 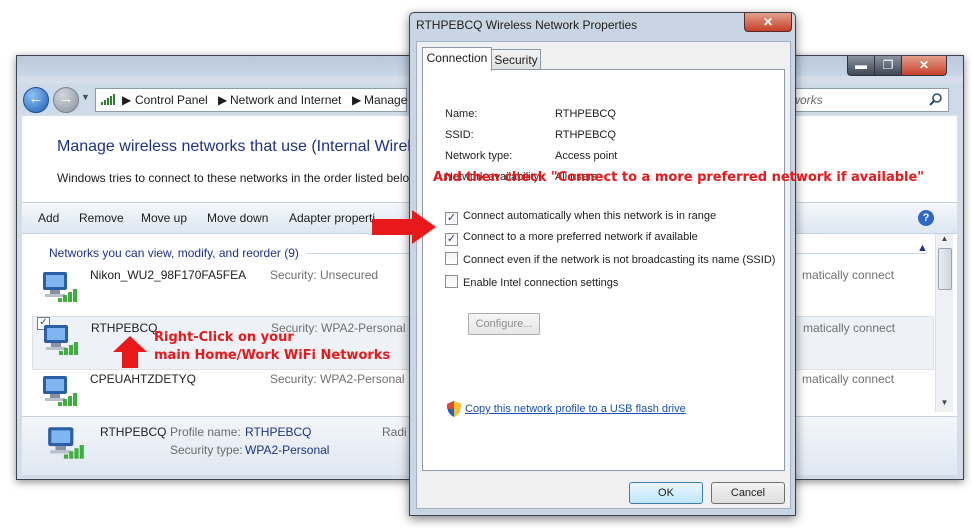 What do you see at coordinates (586, 156) in the screenshot?
I see `network-type-value: Access point` at bounding box center [586, 156].